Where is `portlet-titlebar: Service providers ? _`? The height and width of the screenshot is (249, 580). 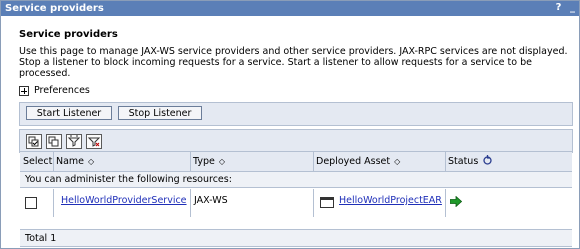
portlet-titlebar: Service providers ? _ is located at coordinates (290, 8).